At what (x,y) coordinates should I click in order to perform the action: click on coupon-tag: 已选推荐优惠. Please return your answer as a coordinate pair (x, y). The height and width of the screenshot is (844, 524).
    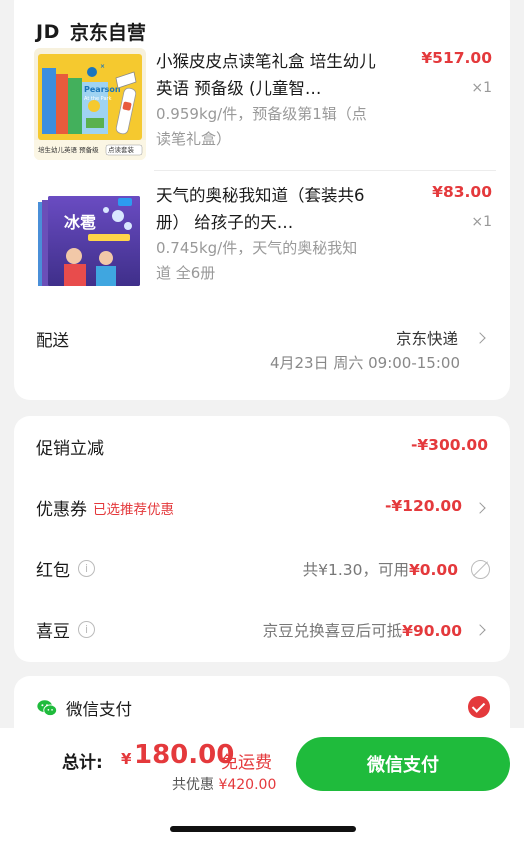
    Looking at the image, I should click on (133, 509).